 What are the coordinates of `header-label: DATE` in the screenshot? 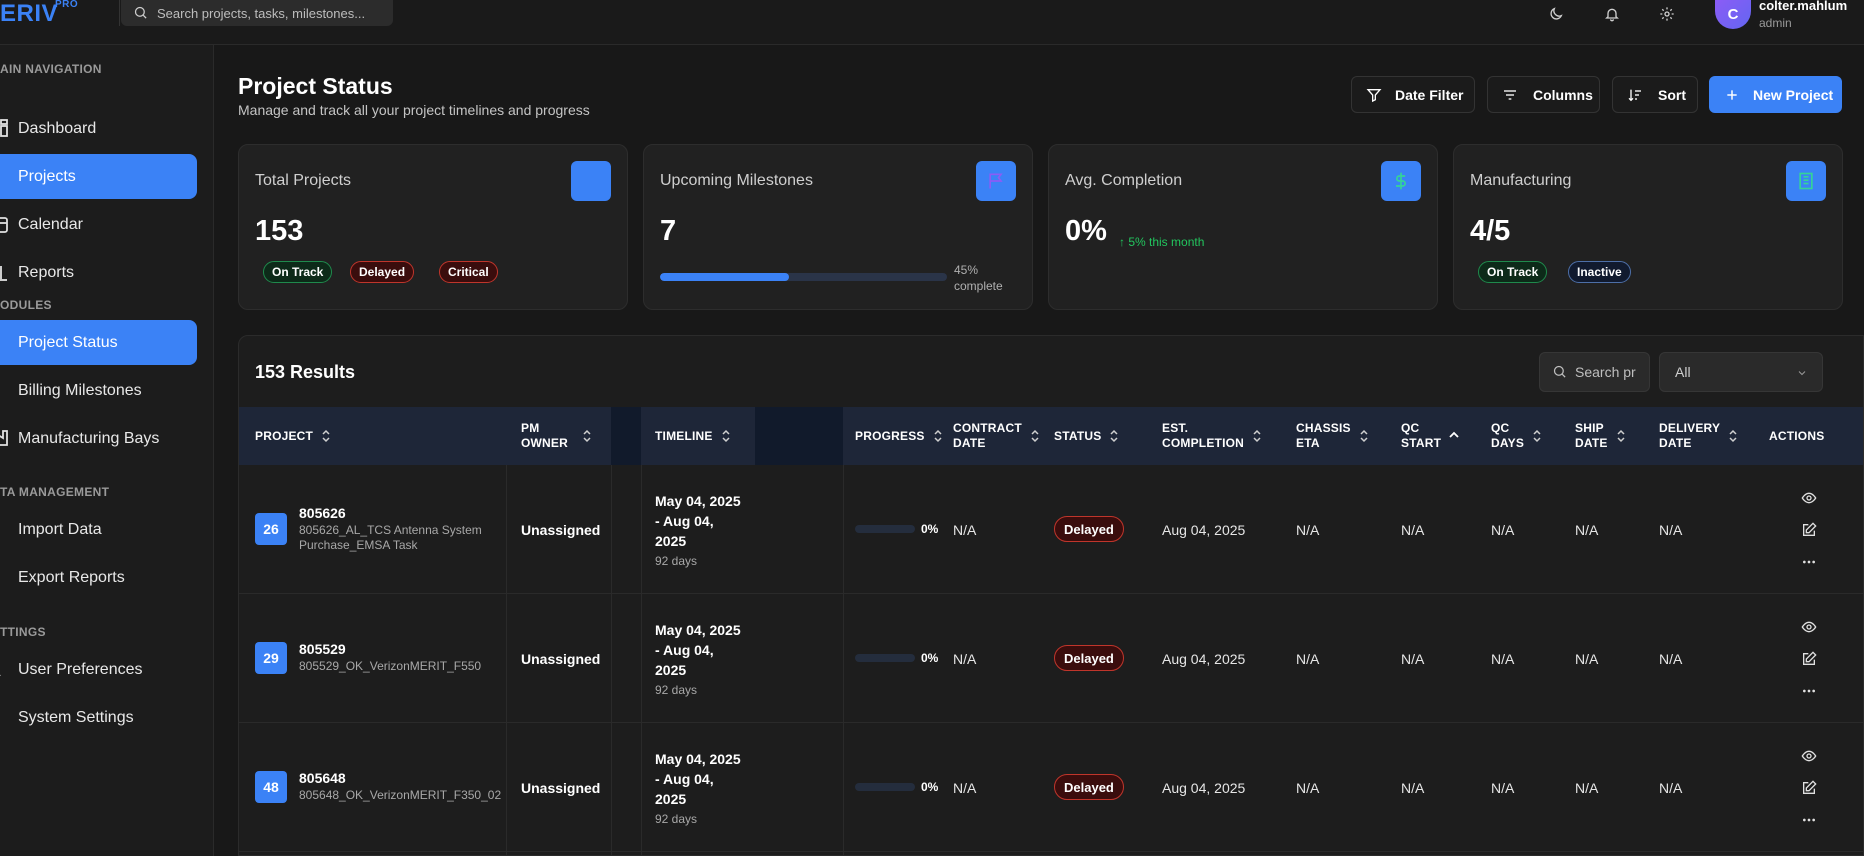 It's located at (1591, 443).